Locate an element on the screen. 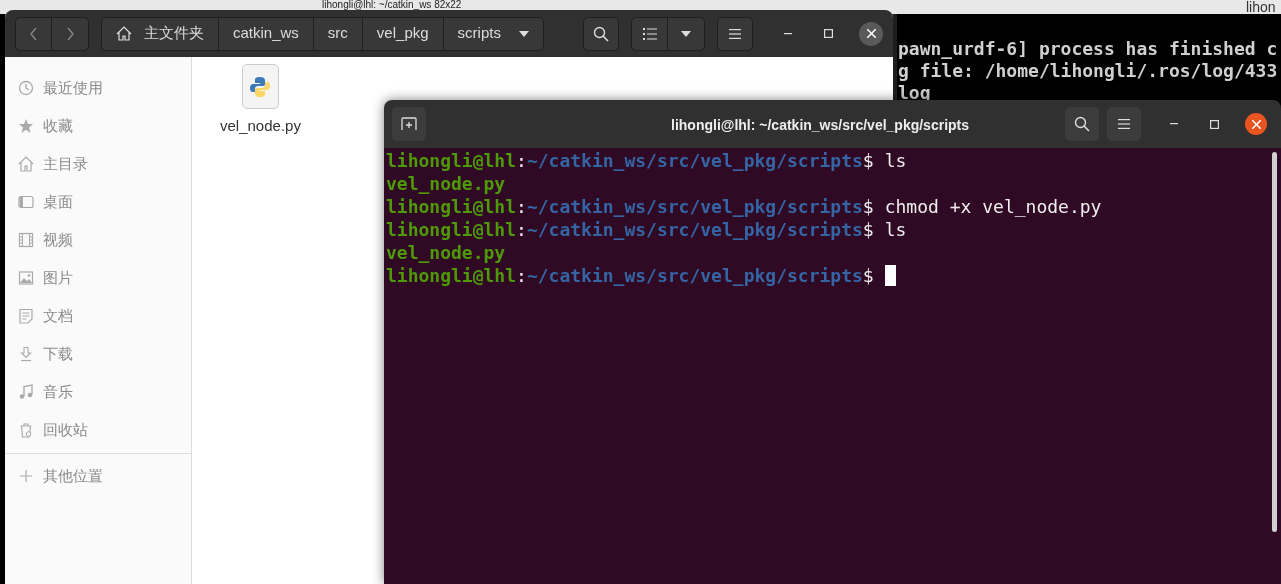  film-icon is located at coordinates (26, 240).